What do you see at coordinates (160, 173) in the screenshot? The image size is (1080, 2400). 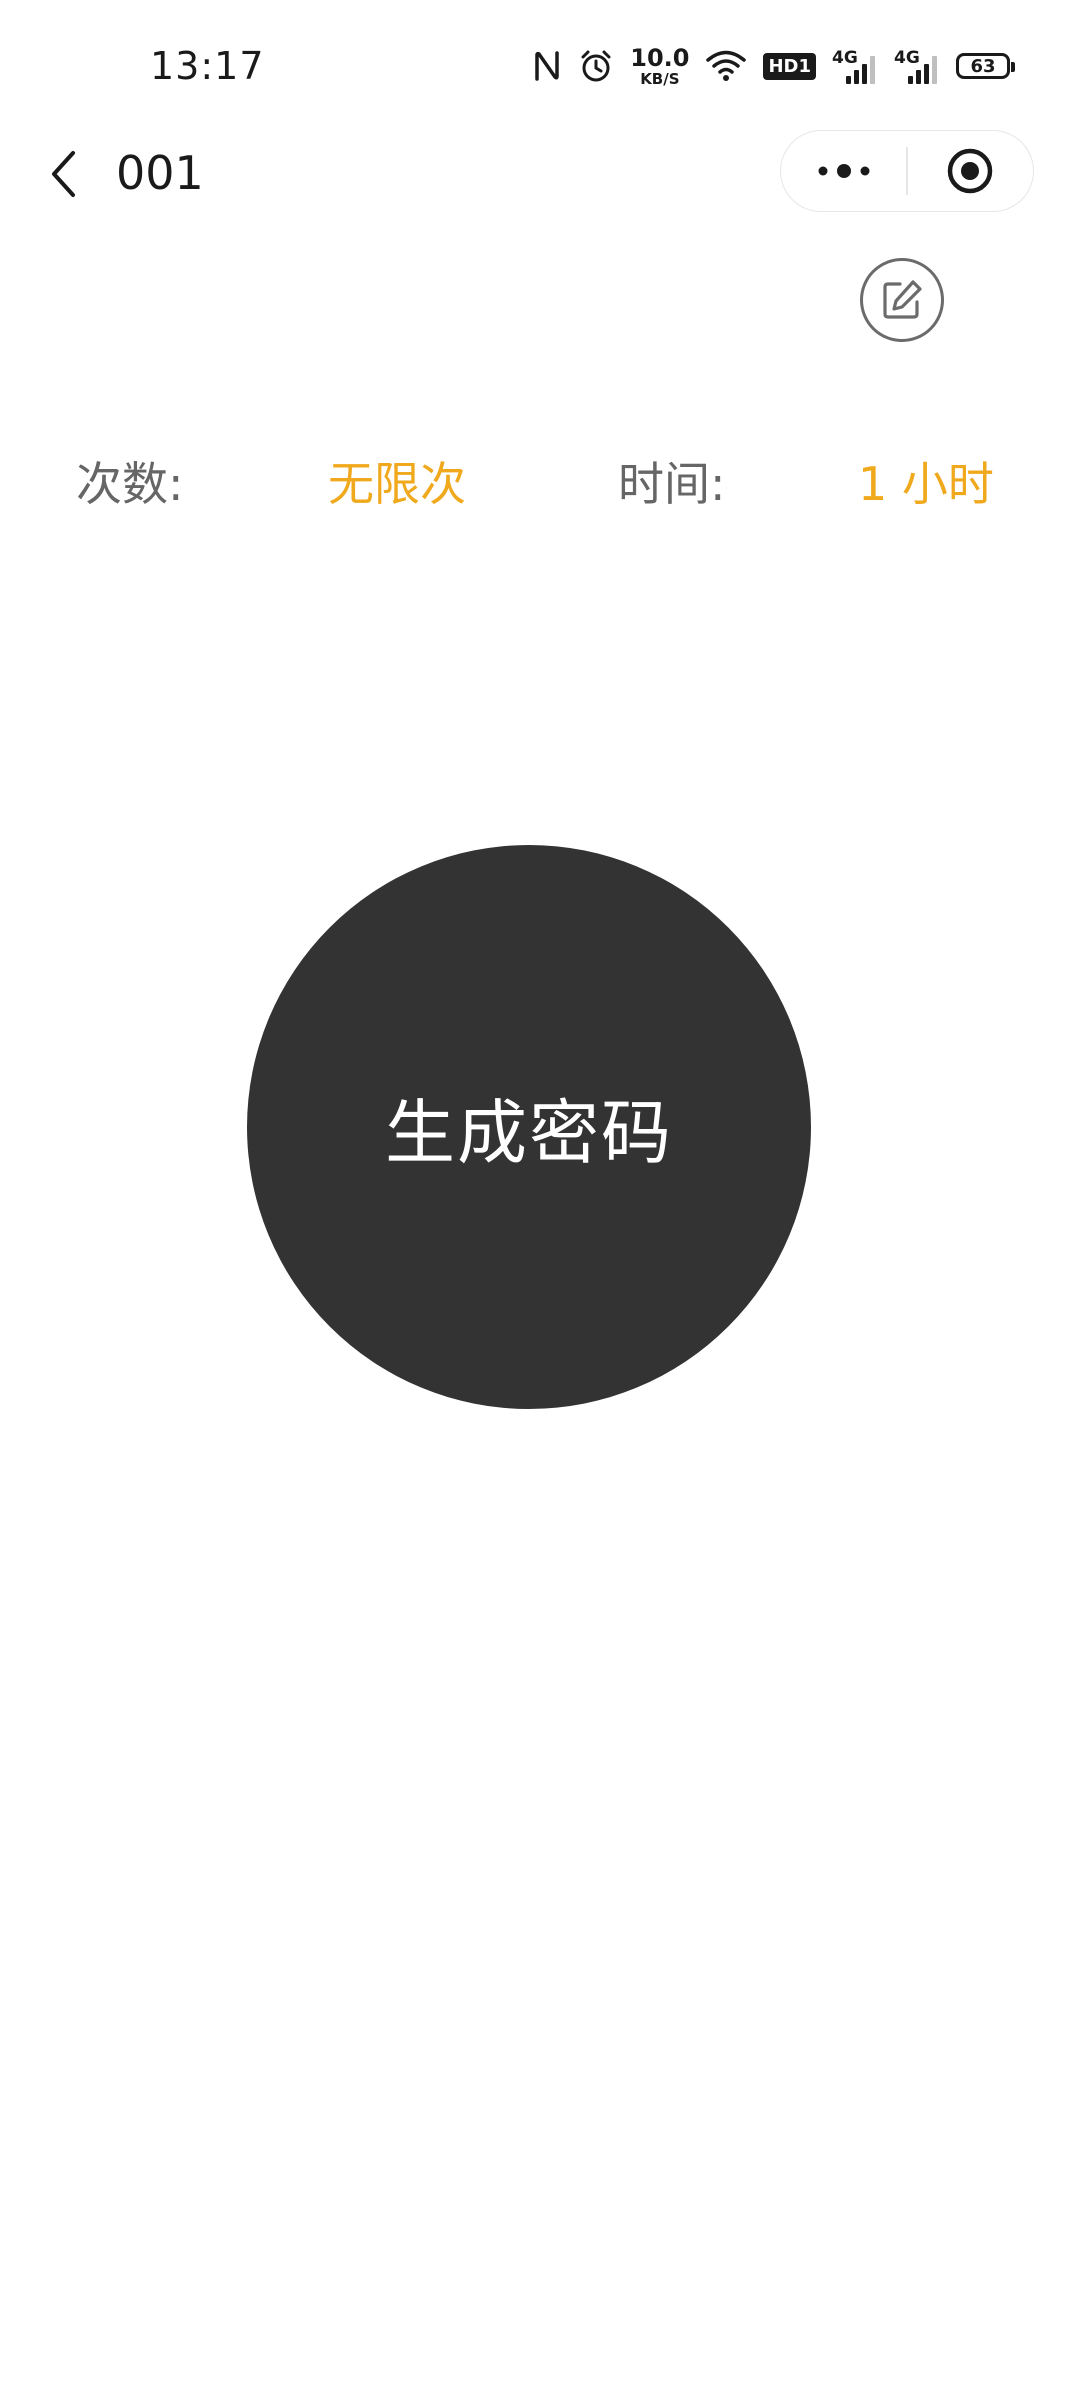 I see `page-title: 001` at bounding box center [160, 173].